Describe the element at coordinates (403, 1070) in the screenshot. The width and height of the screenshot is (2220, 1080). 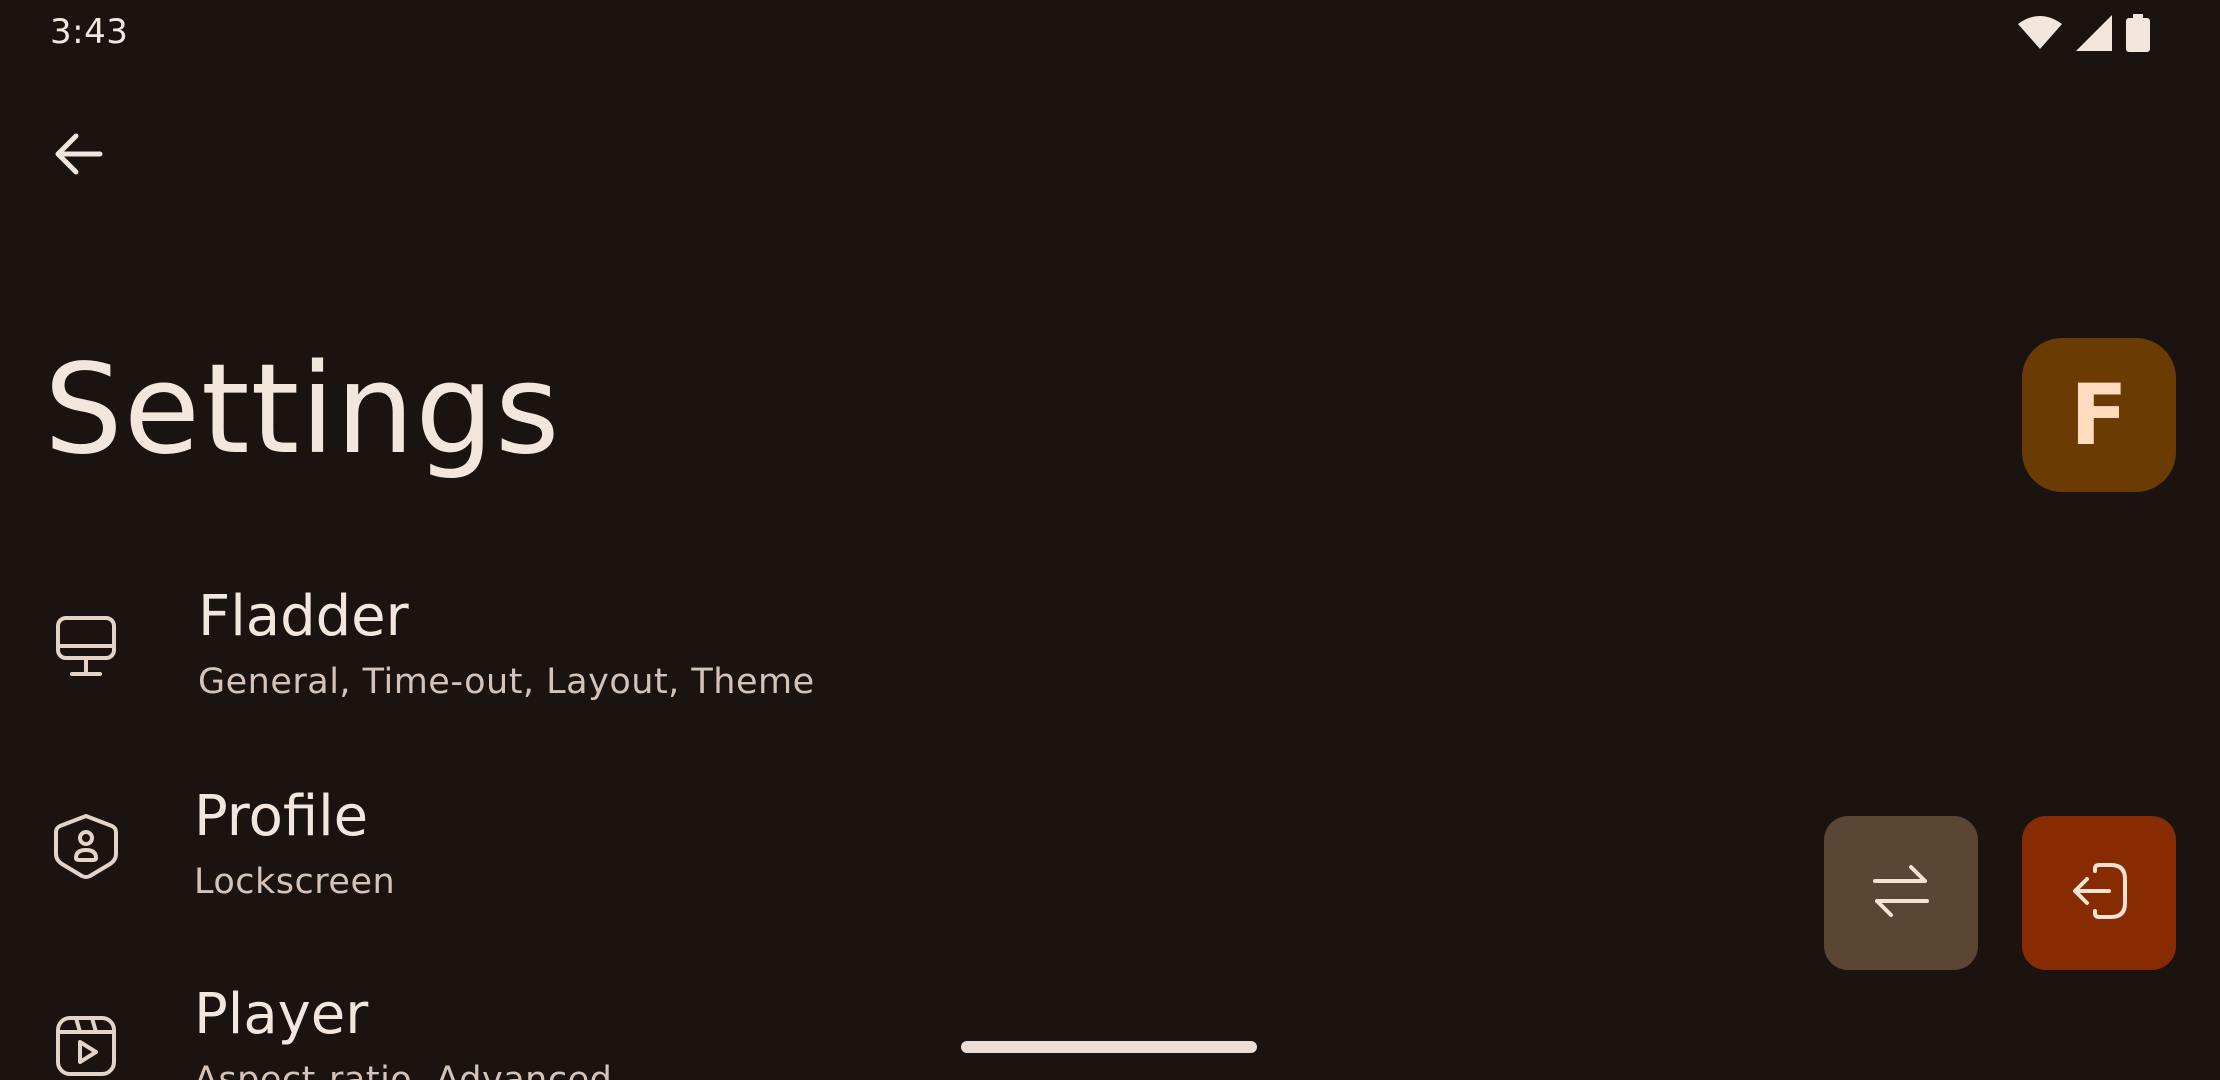
I see `settings-item-subtitle: Aspect-ratio, Advanced` at that location.